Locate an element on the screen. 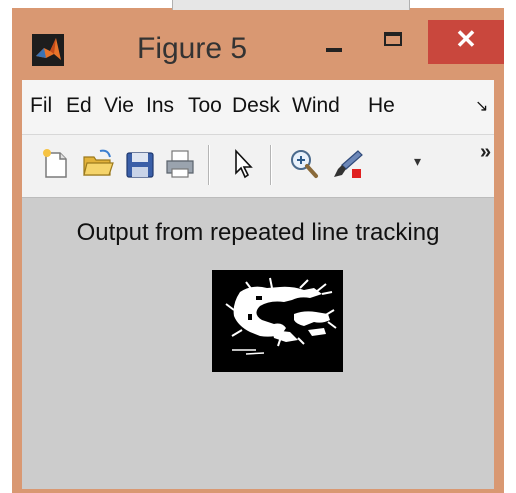 The width and height of the screenshot is (516, 493). close-button: ✕ is located at coordinates (466, 42).